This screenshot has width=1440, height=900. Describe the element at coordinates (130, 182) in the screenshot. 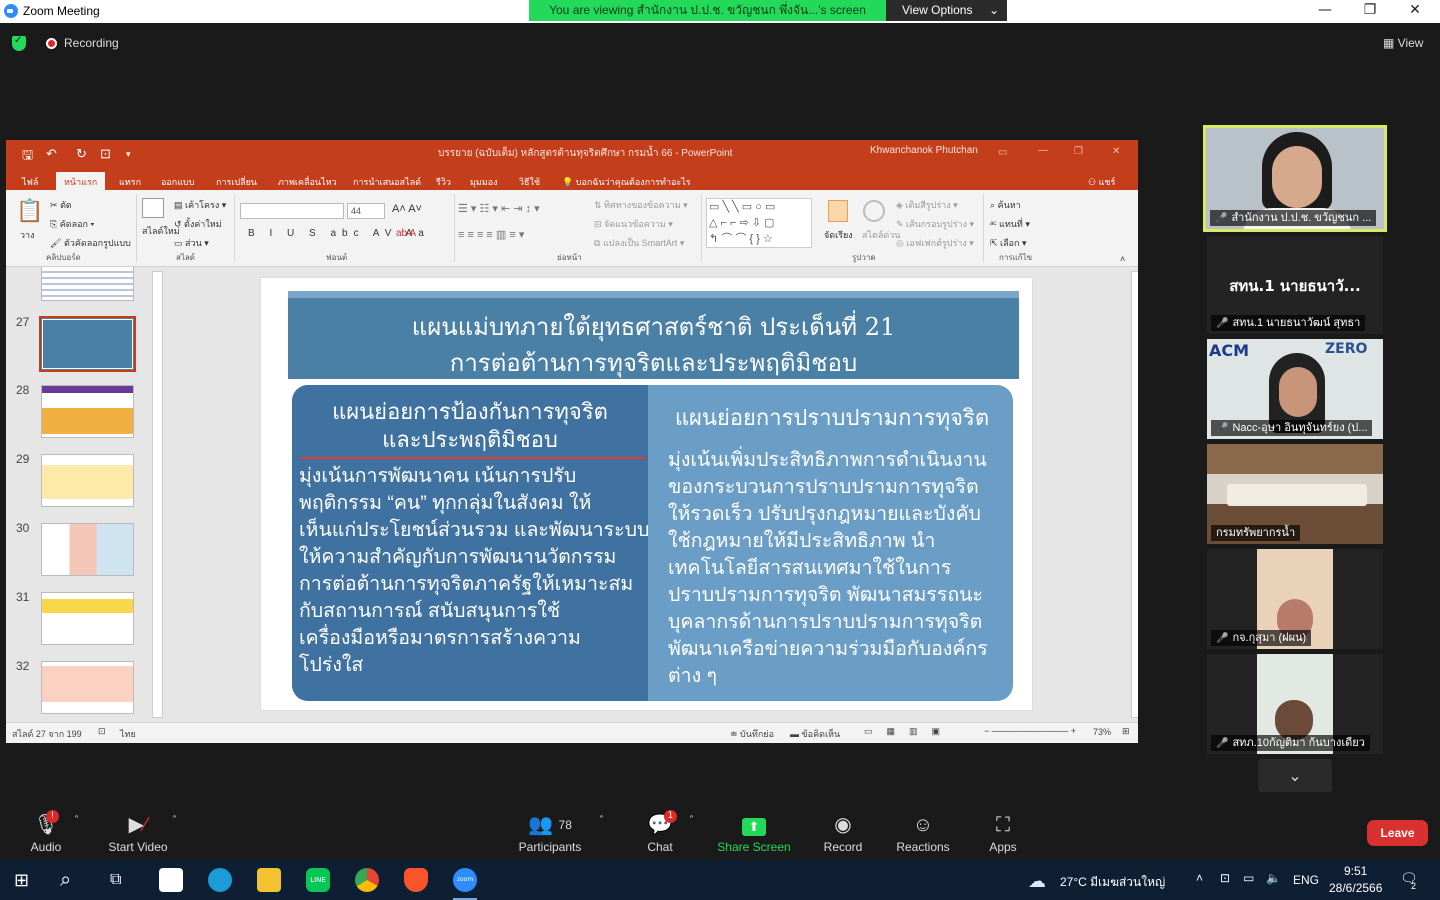

I see `tab-insert: แทรก` at that location.